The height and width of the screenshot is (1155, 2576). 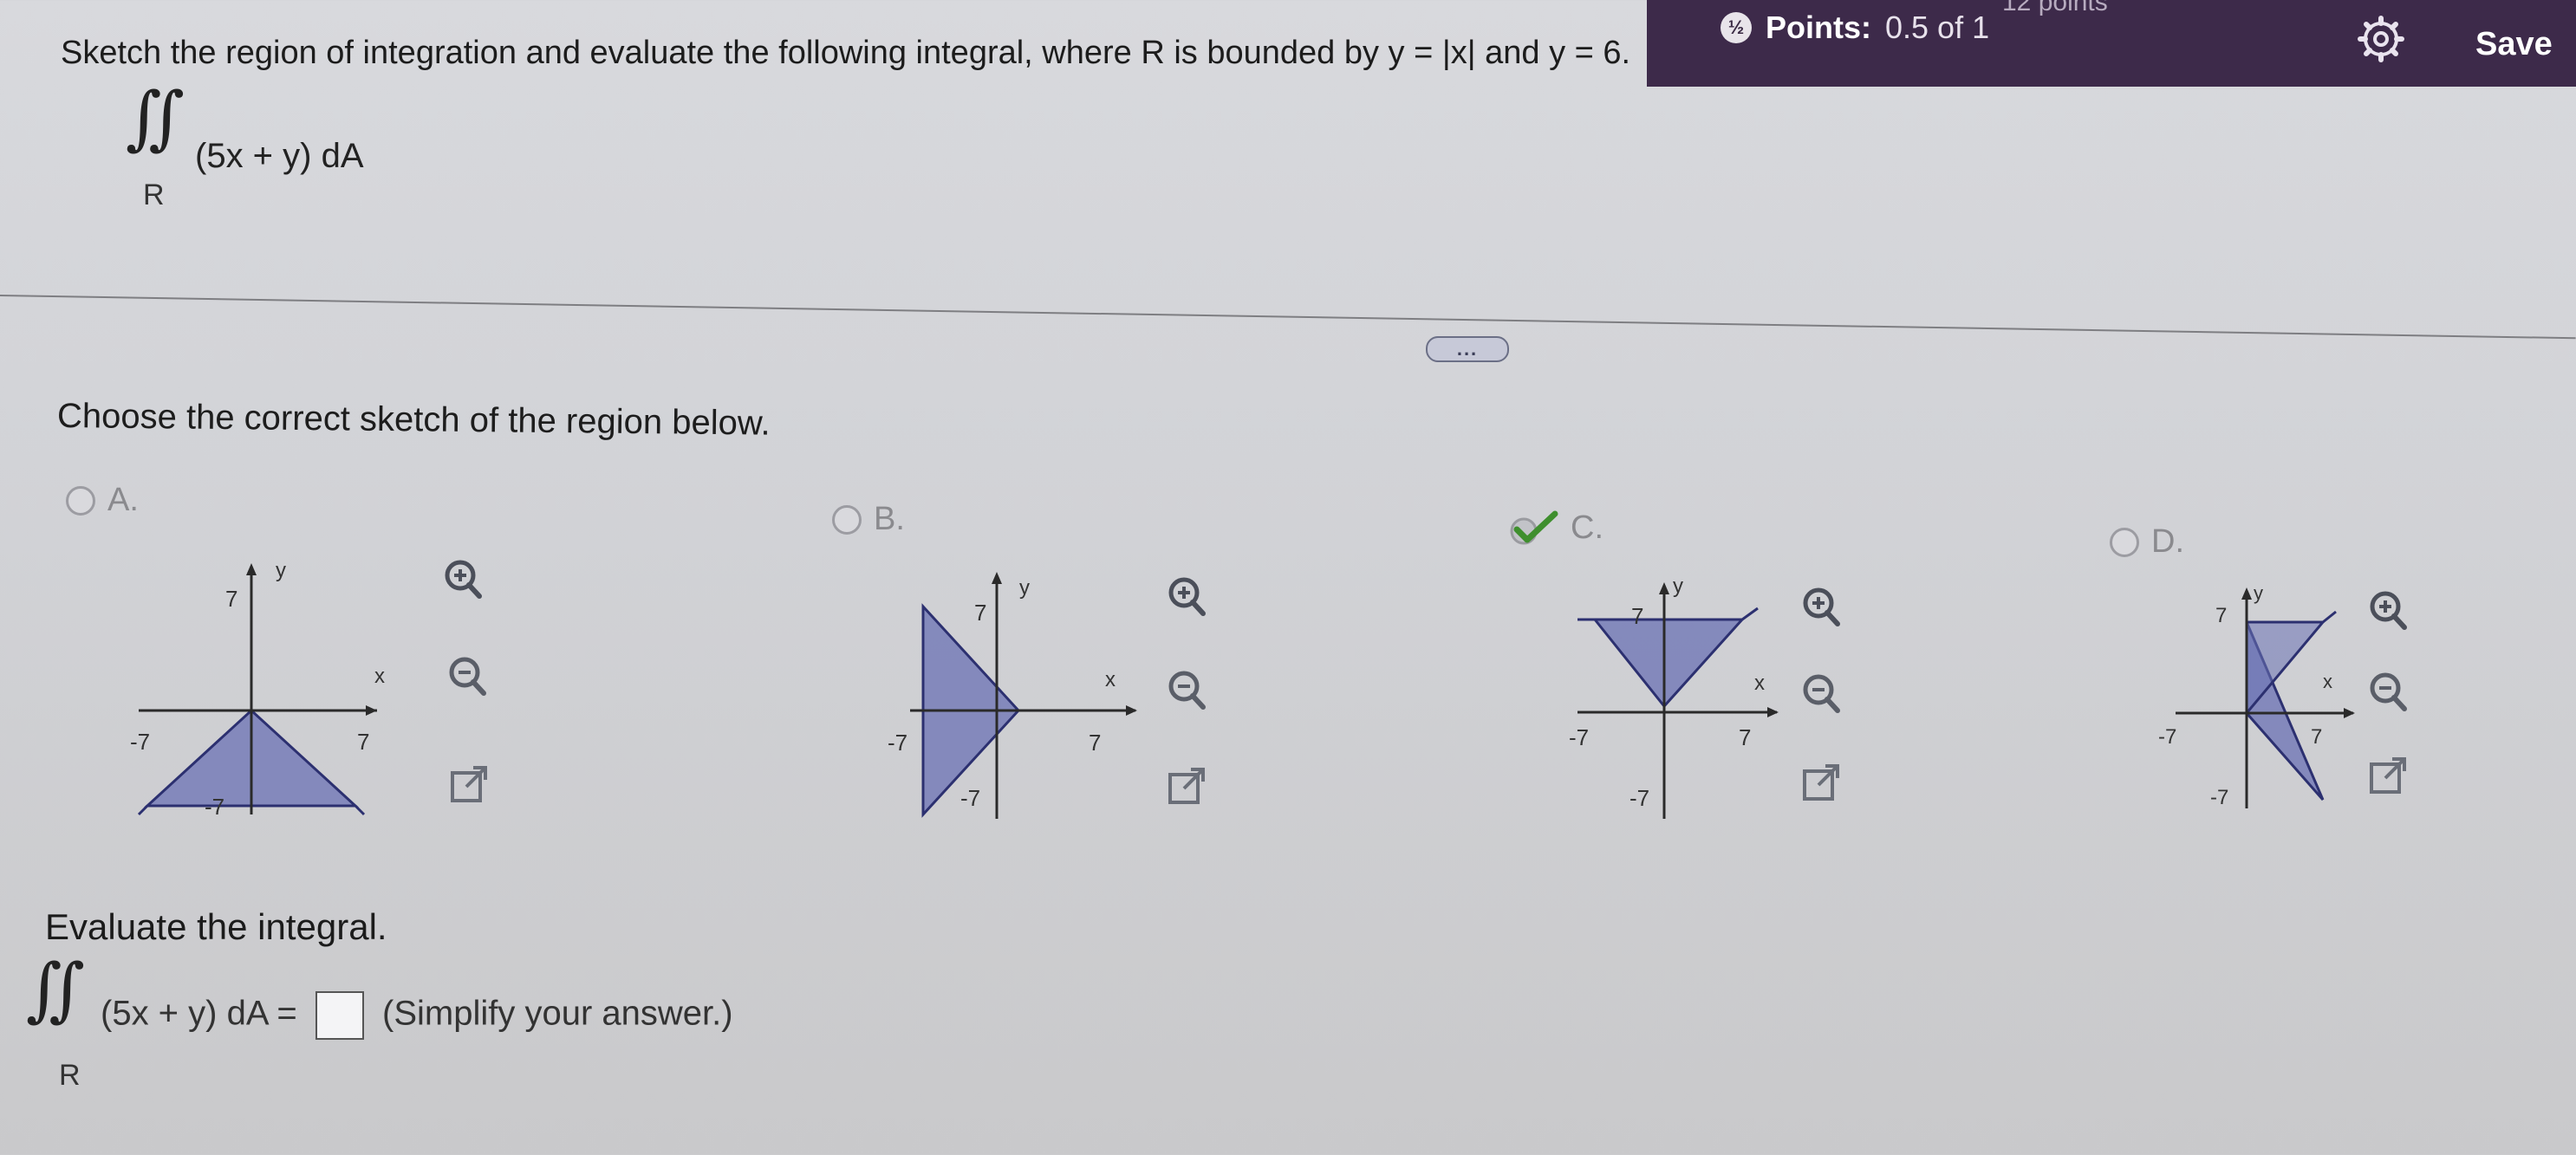 What do you see at coordinates (279, 156) in the screenshot?
I see `integrand: (5x + y) dA` at bounding box center [279, 156].